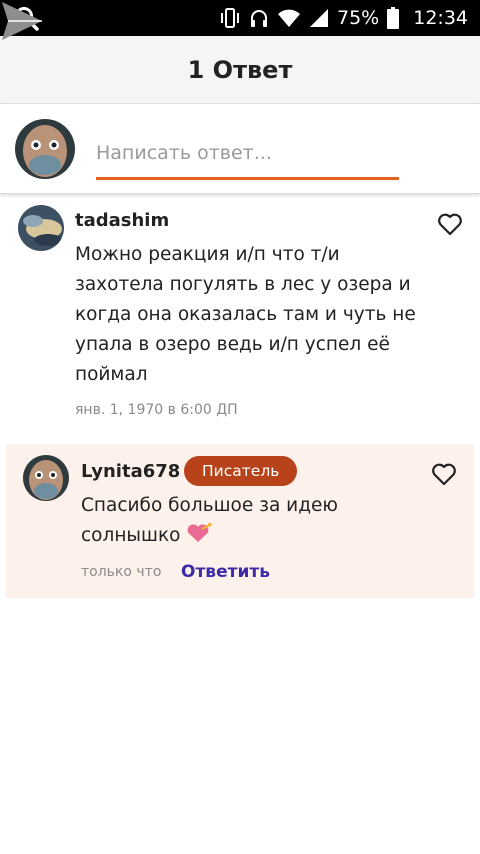  What do you see at coordinates (393, 18) in the screenshot?
I see `battery-icon` at bounding box center [393, 18].